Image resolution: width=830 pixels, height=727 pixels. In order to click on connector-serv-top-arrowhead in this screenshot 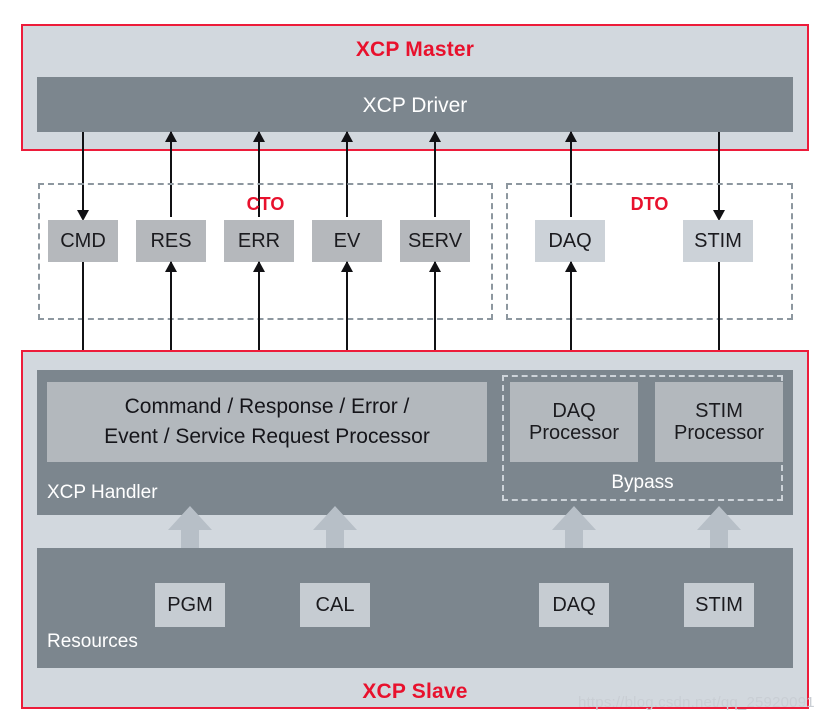, I will do `click(435, 136)`.